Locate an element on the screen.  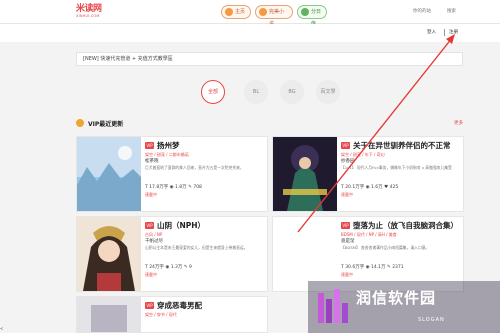
nav-home: 主页 is located at coordinates (236, 12).